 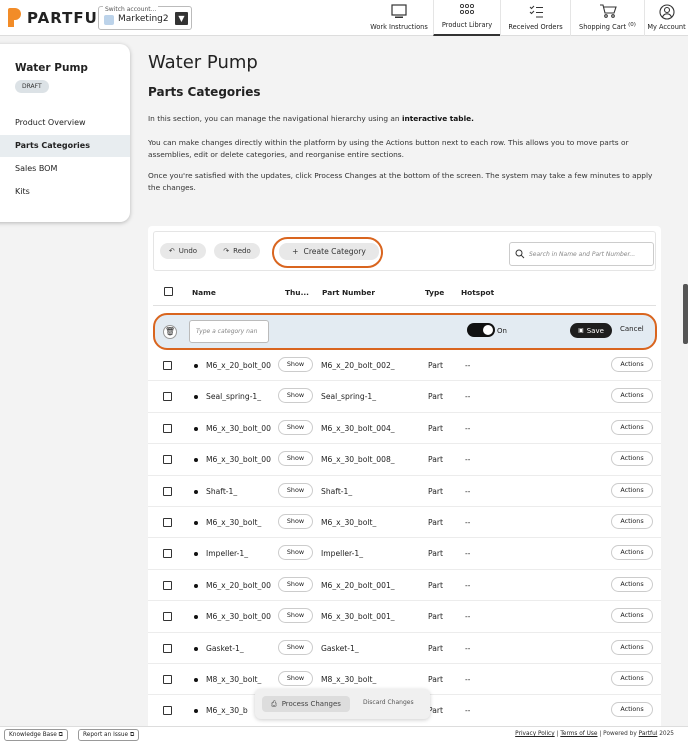 What do you see at coordinates (399, 11) in the screenshot?
I see `monitor-icon` at bounding box center [399, 11].